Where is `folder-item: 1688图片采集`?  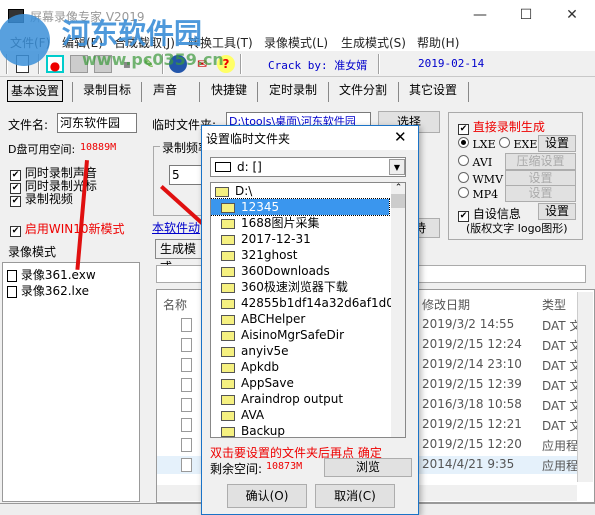
folder-item: 1688图片采集 is located at coordinates (300, 223).